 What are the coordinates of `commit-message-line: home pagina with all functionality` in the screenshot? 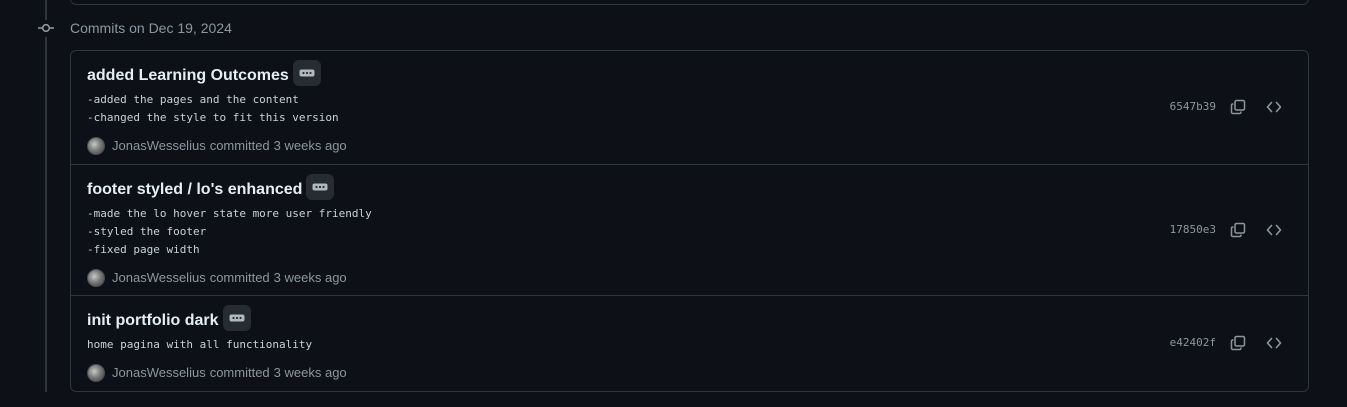 It's located at (200, 344).